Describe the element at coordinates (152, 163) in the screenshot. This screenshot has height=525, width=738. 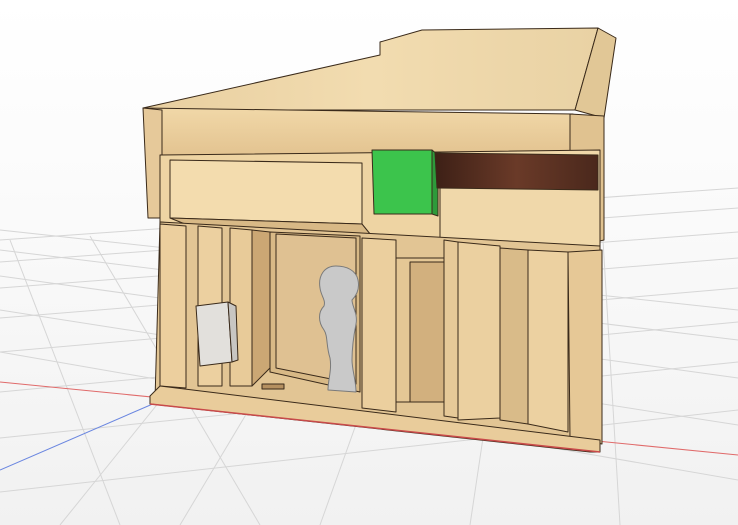
I see `fascia-left-cap` at that location.